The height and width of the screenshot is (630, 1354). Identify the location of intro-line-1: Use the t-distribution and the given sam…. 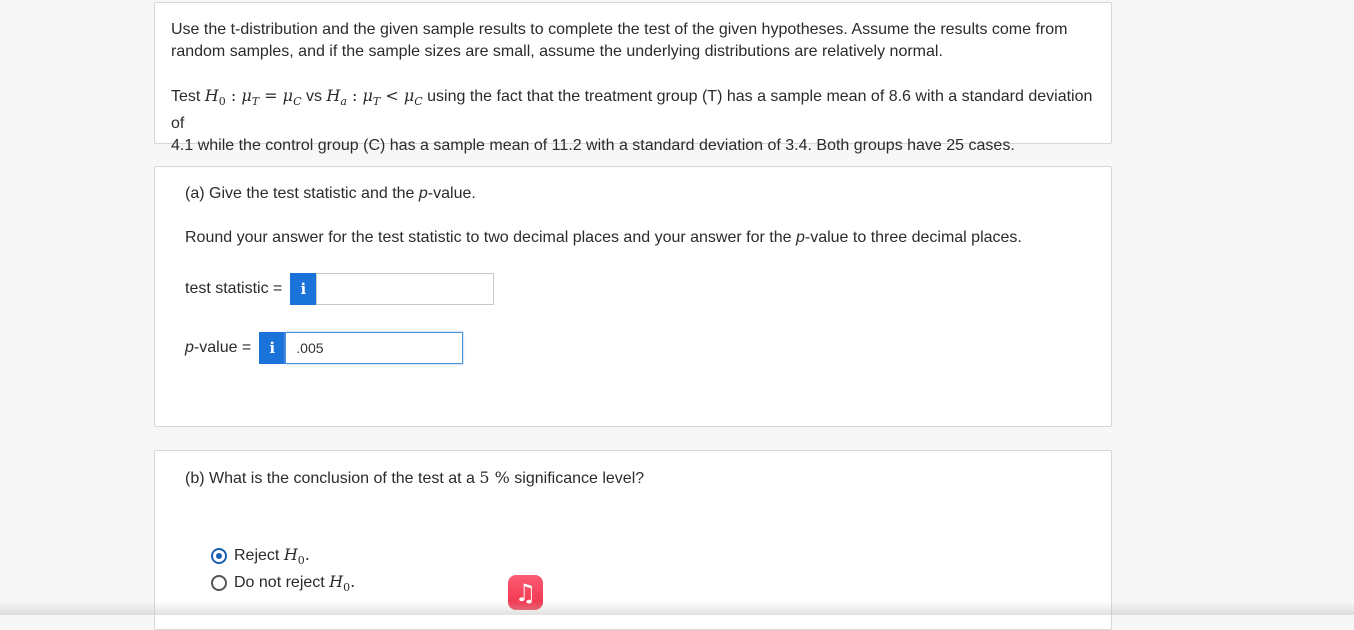
(619, 29).